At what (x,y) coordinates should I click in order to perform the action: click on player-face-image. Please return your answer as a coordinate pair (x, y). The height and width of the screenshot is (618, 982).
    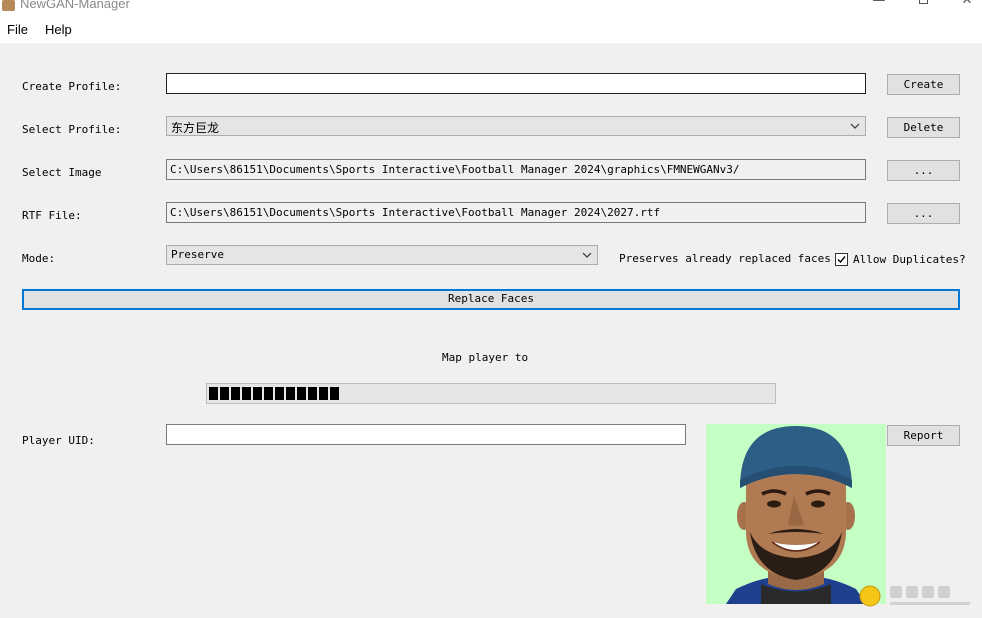
    Looking at the image, I should click on (796, 514).